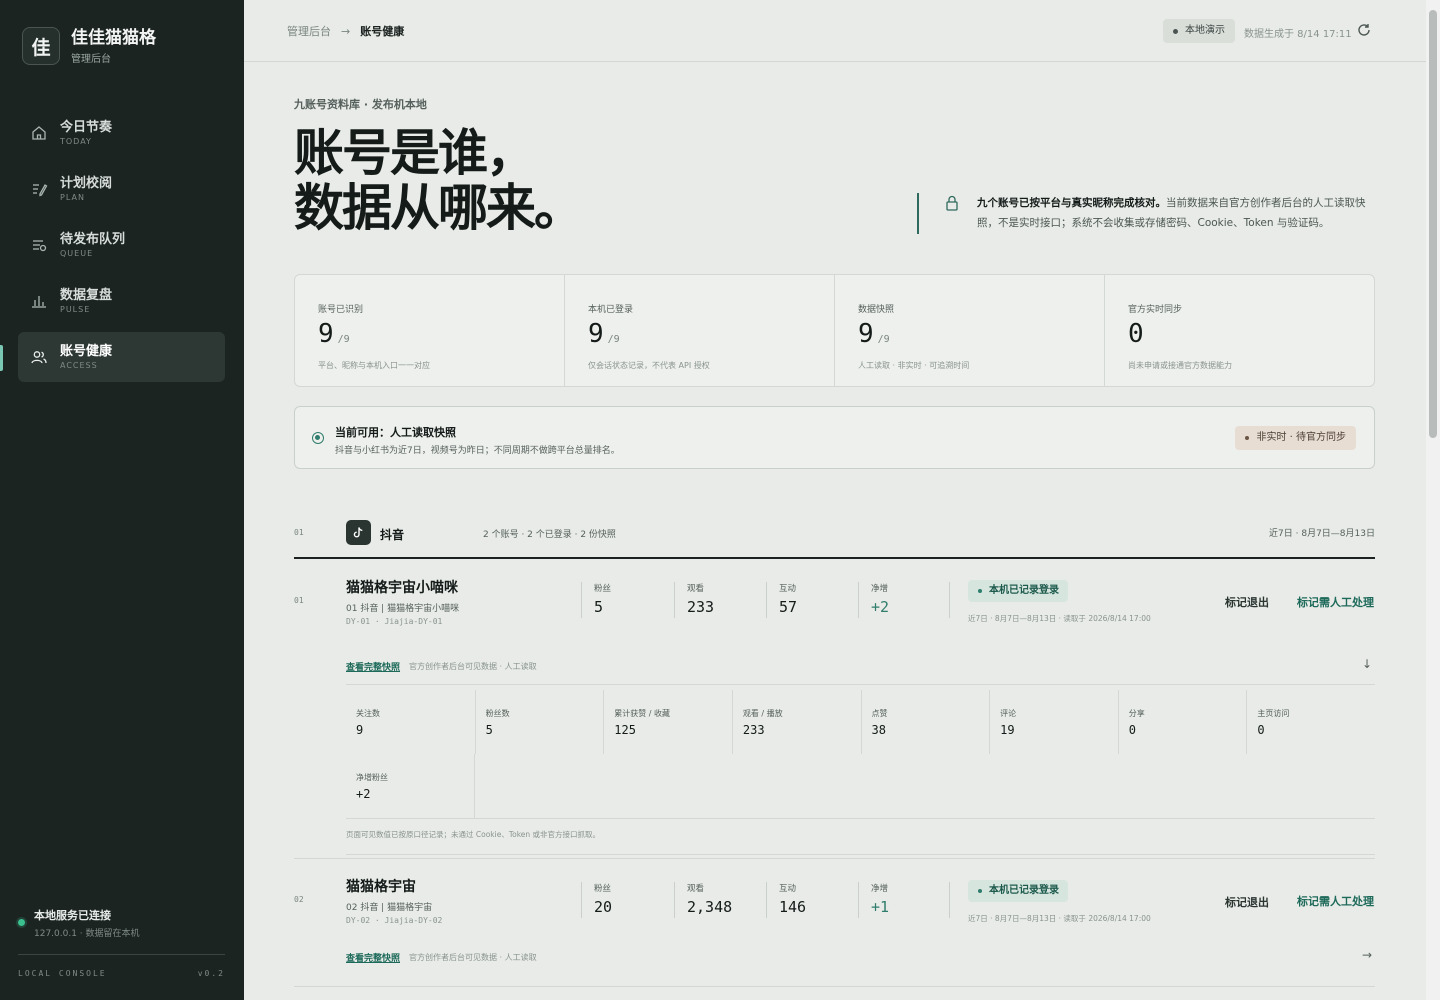  Describe the element at coordinates (86, 127) in the screenshot. I see `sidebar-item-label: 今日节奏` at that location.